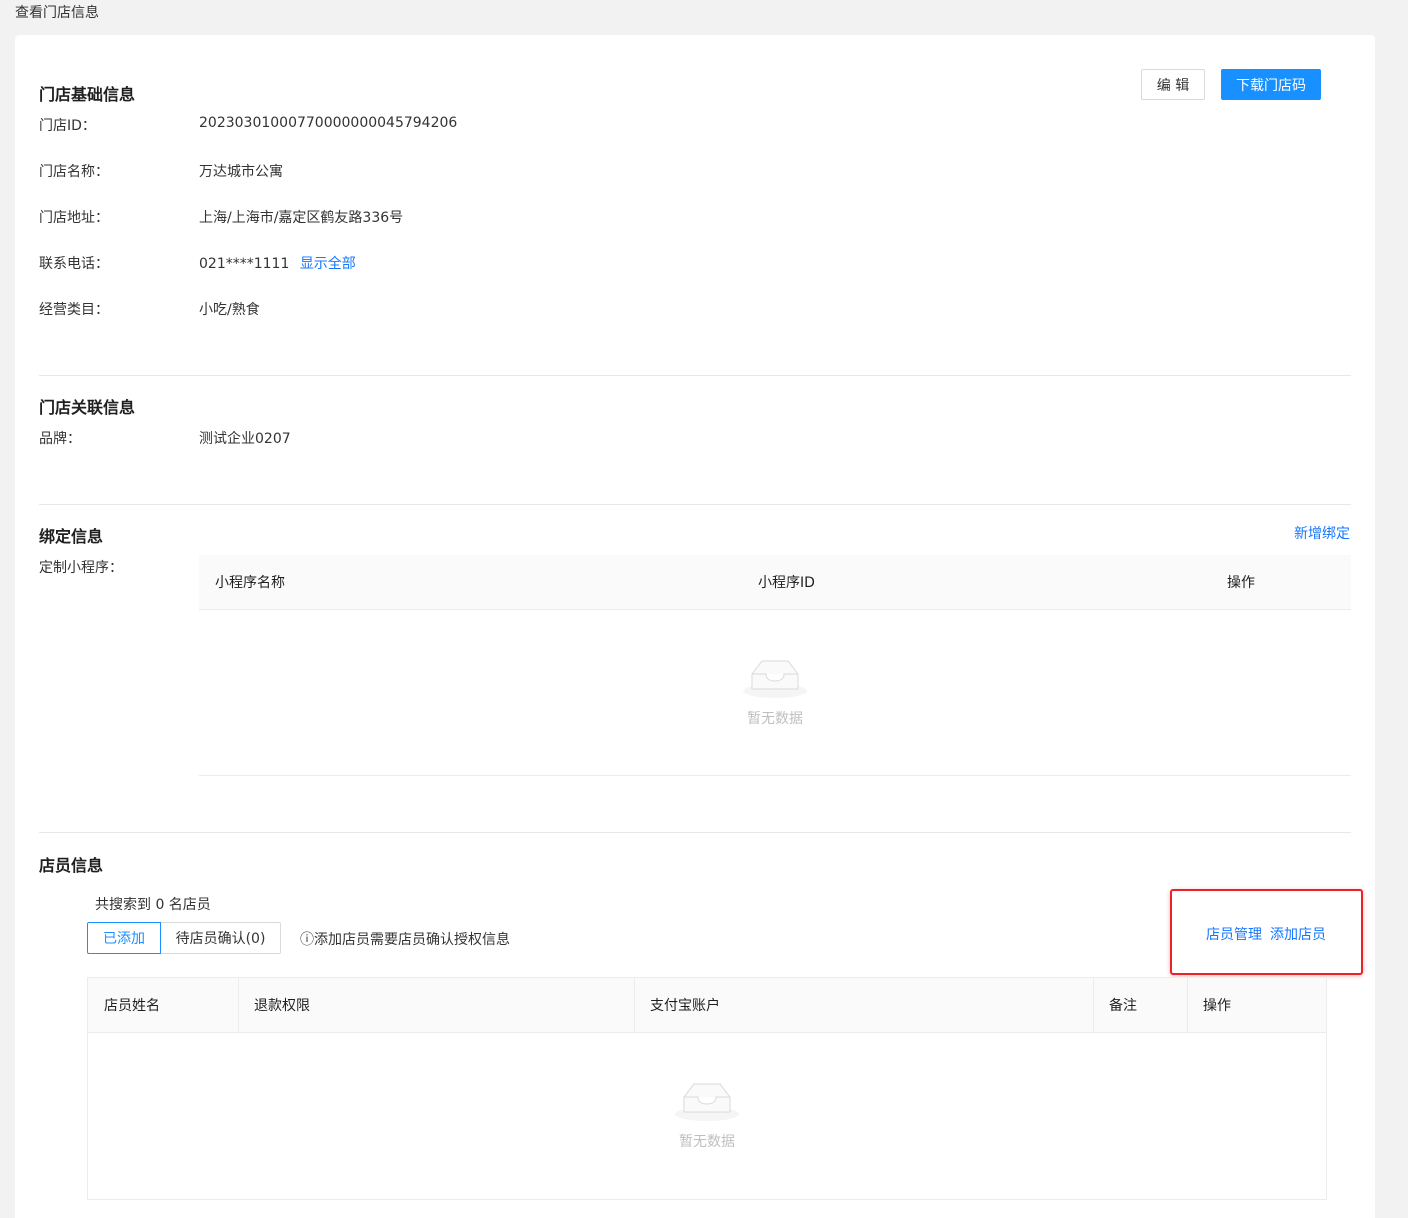 This screenshot has height=1218, width=1408. I want to click on column-header: 店员姓名, so click(132, 1006).